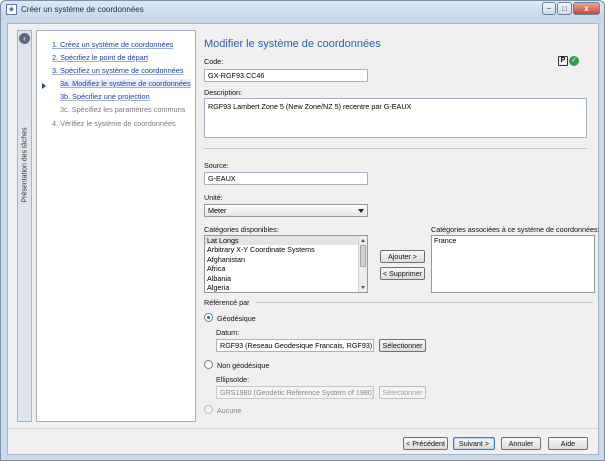 The height and width of the screenshot is (461, 605). I want to click on add-category-button: Ajouter >, so click(402, 256).